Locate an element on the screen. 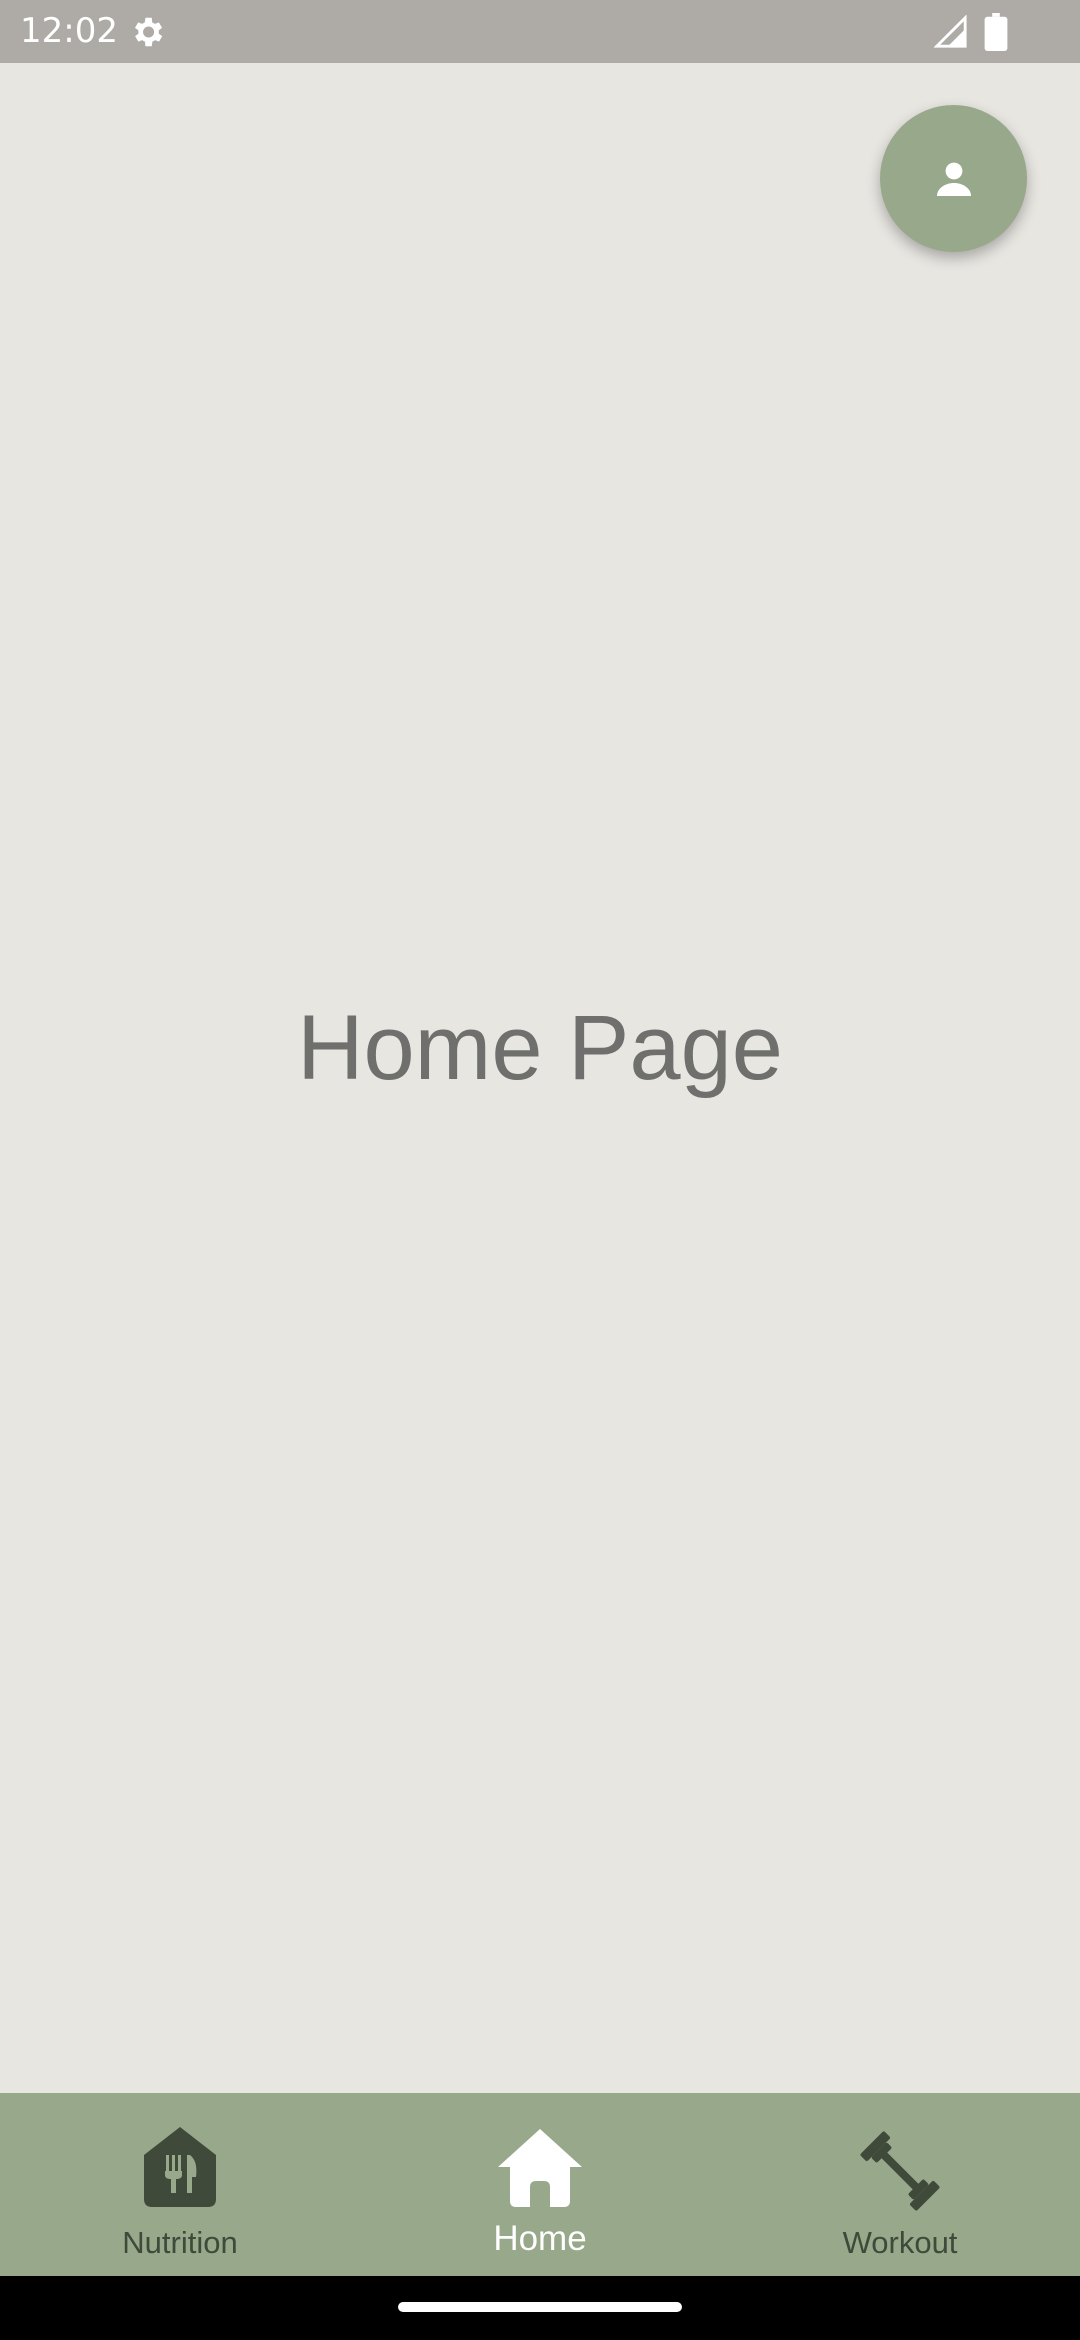  person-icon is located at coordinates (953, 179).